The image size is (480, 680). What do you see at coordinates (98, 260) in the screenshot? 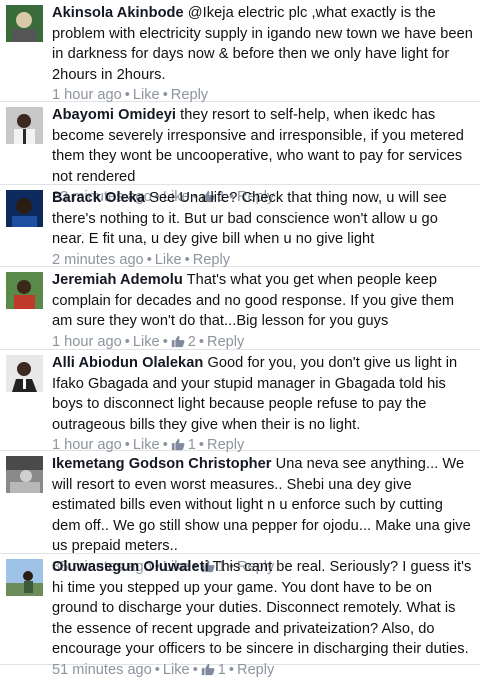
I see `timestamp: 2 minutes ago` at bounding box center [98, 260].